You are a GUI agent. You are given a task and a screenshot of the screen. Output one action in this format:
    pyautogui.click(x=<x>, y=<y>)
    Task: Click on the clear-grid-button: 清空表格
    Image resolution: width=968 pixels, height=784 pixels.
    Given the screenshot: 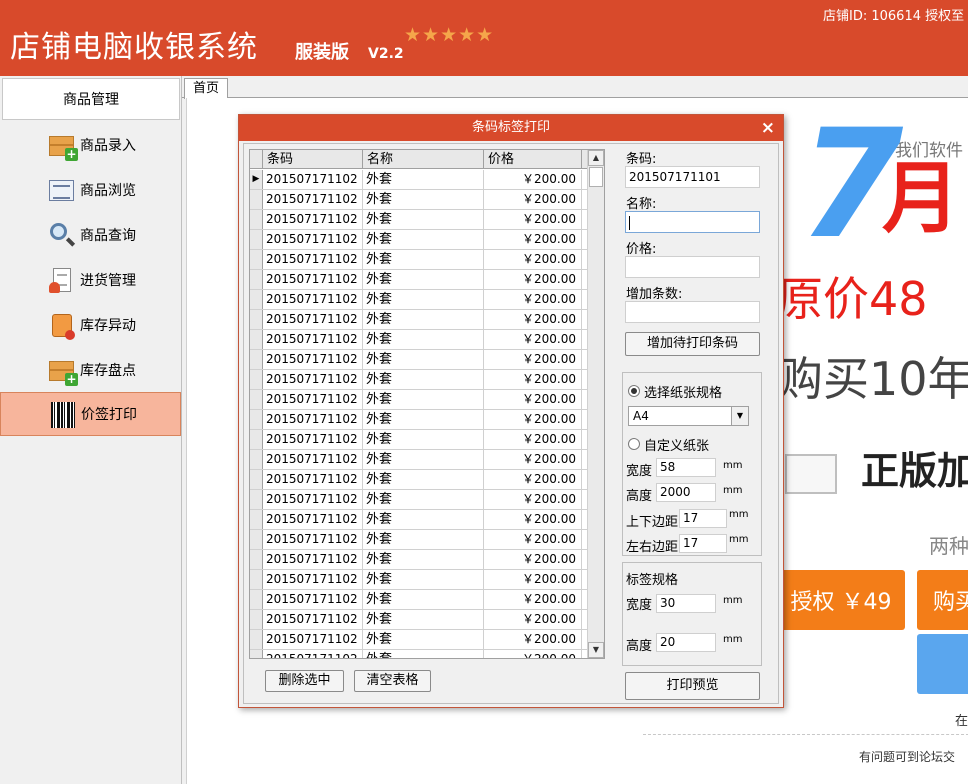 What is the action you would take?
    pyautogui.click(x=392, y=681)
    